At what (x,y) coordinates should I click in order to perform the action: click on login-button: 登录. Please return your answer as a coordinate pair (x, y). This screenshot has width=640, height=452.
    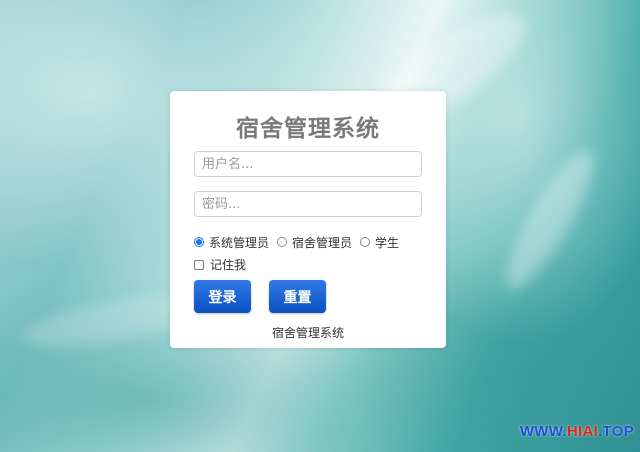
    Looking at the image, I should click on (222, 296).